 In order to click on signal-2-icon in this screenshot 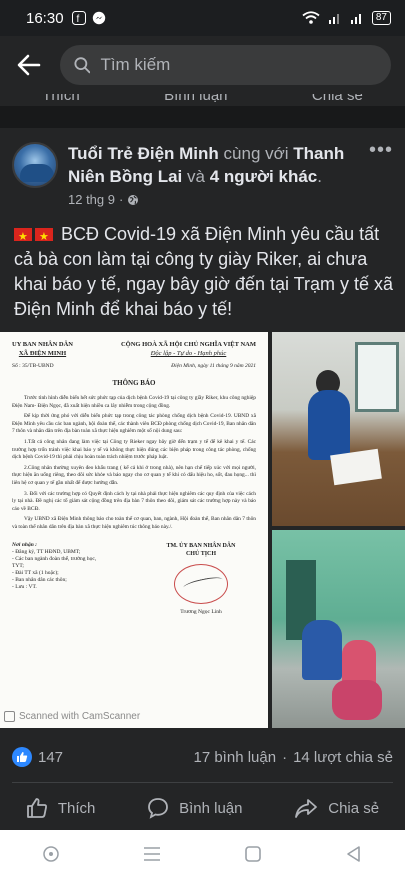, I will do `click(355, 19)`.